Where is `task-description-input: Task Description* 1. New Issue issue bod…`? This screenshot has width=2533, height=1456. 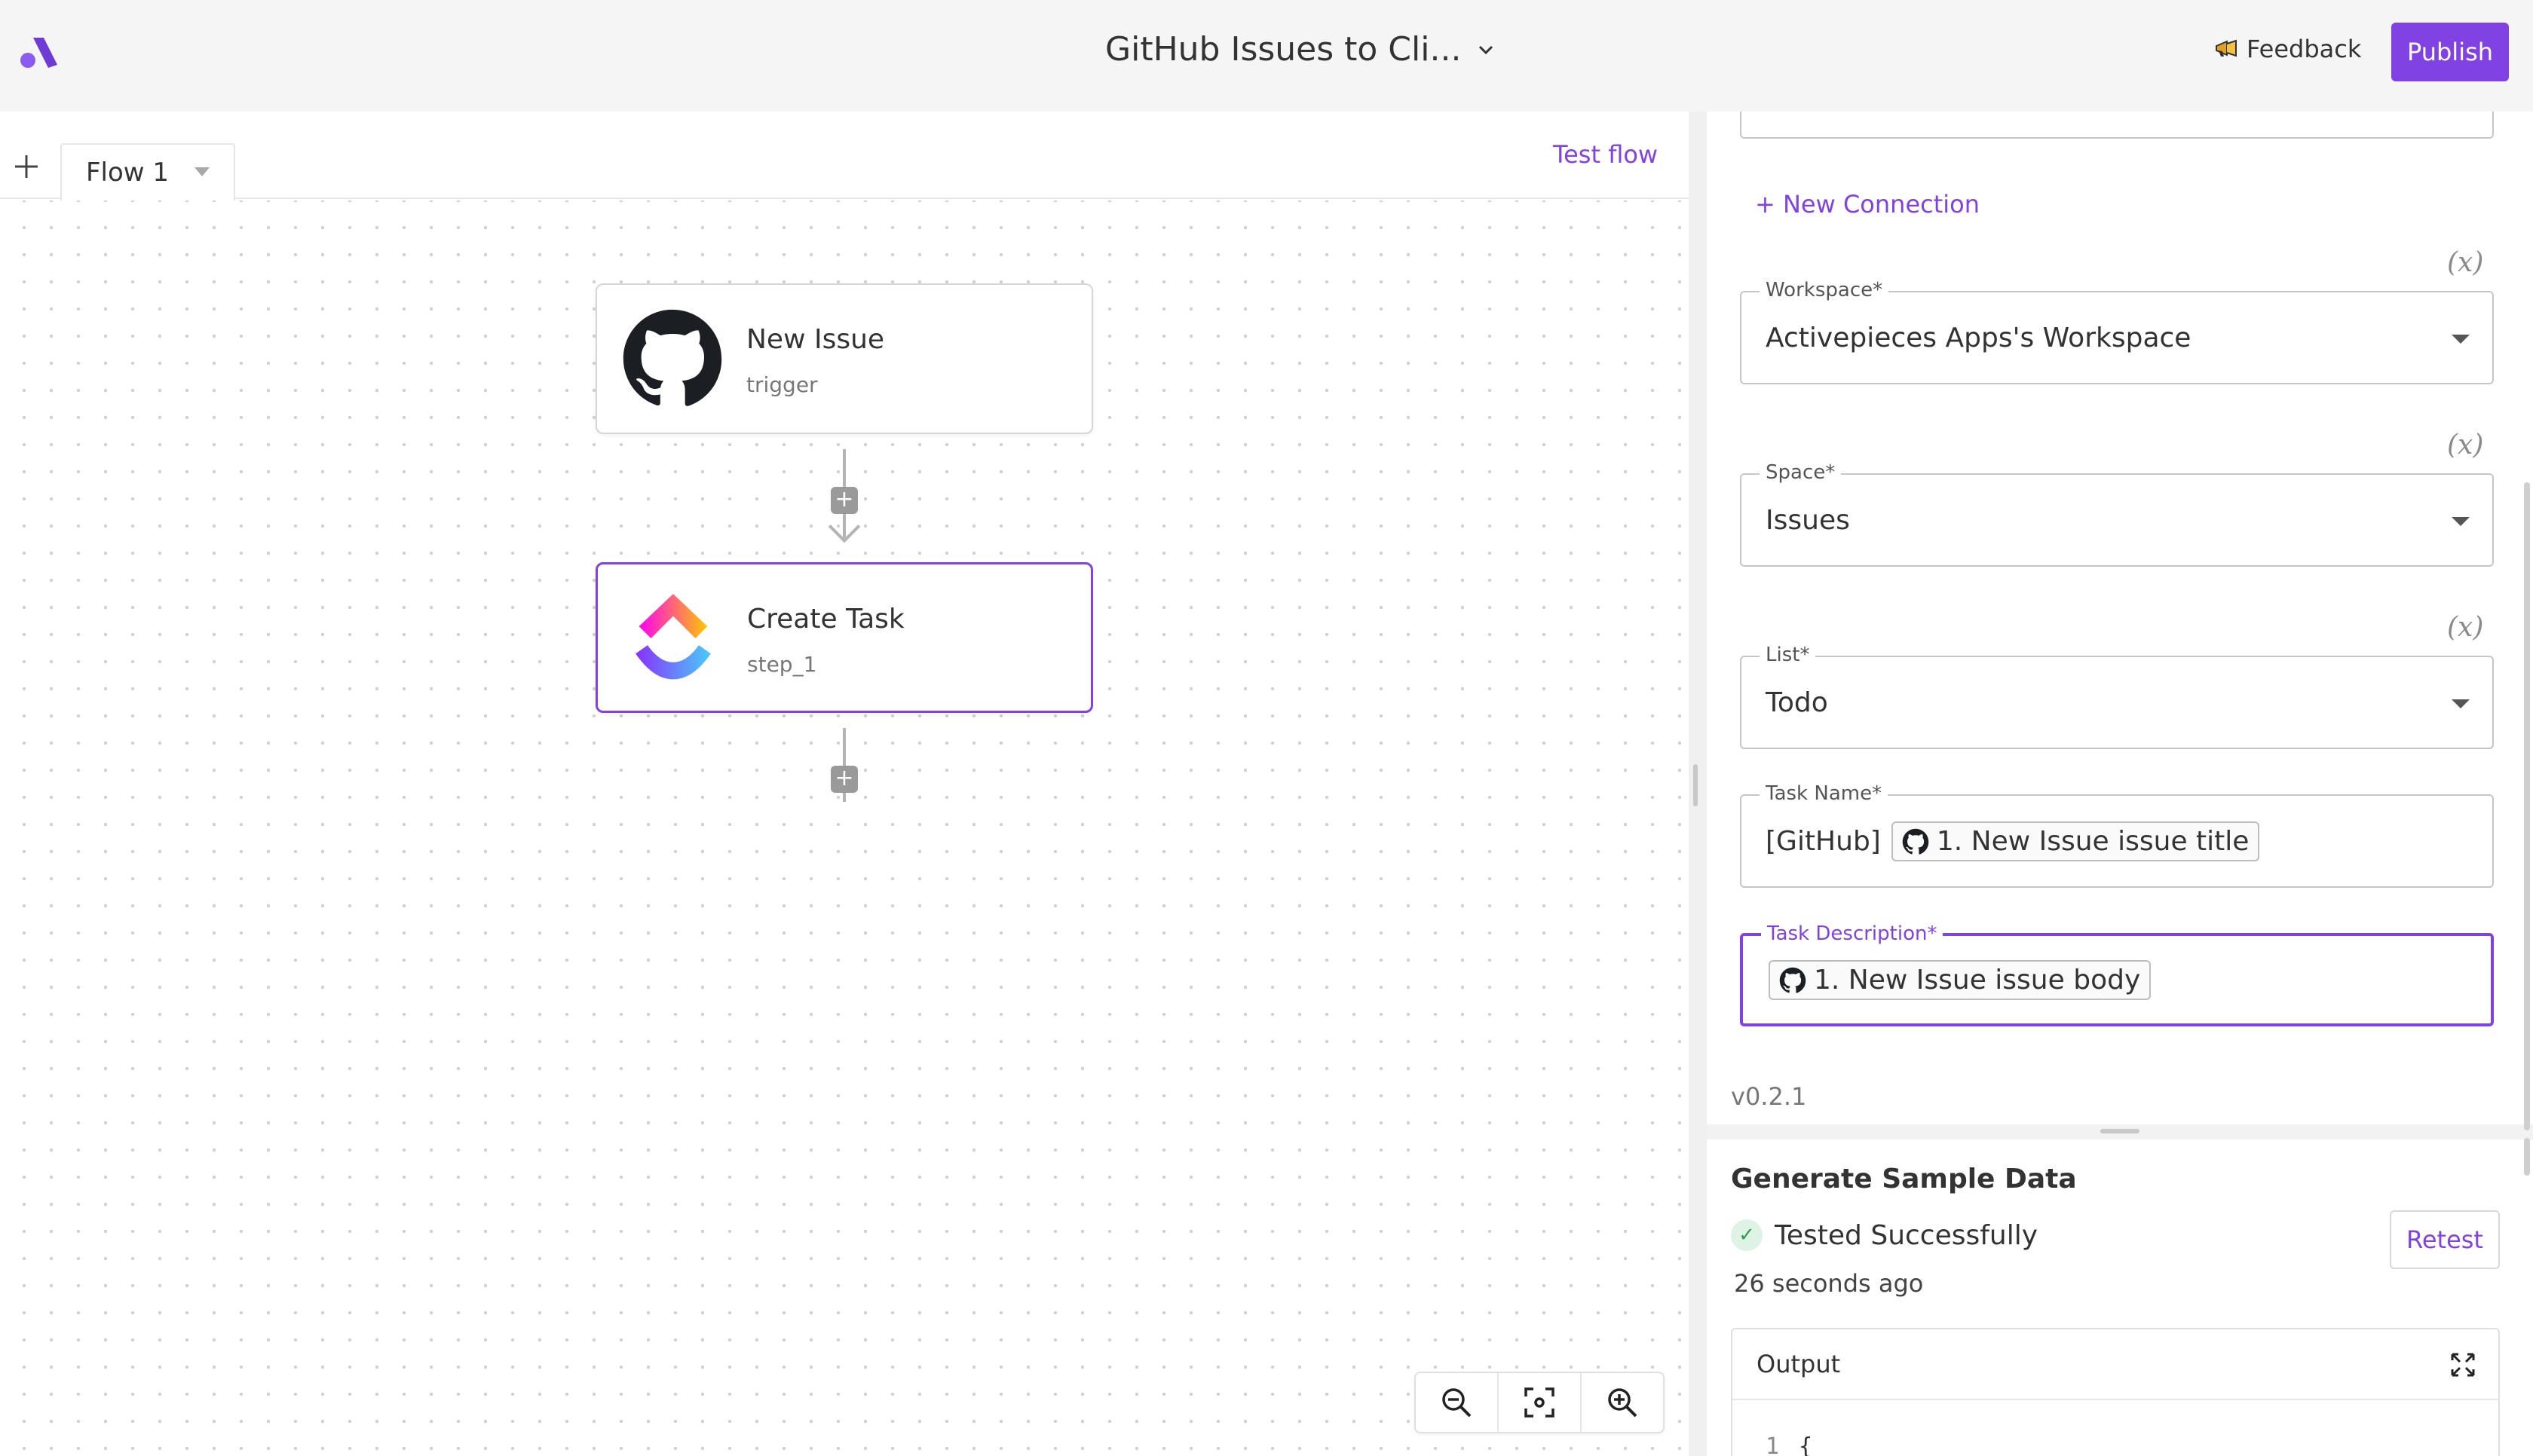
task-description-input: Task Description* 1. New Issue issue bod… is located at coordinates (2117, 974).